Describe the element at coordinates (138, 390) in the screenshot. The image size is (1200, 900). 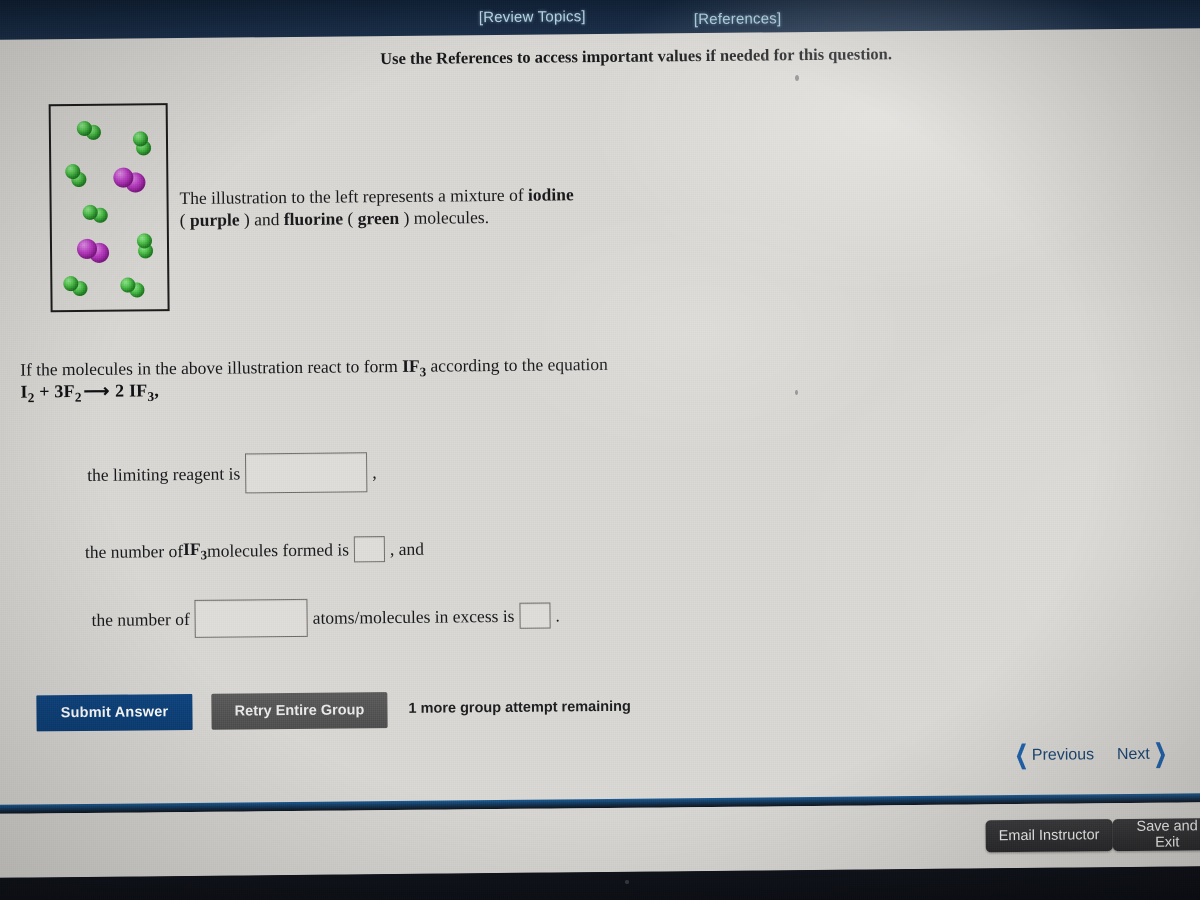
I see `eq-product-symbol: IF` at that location.